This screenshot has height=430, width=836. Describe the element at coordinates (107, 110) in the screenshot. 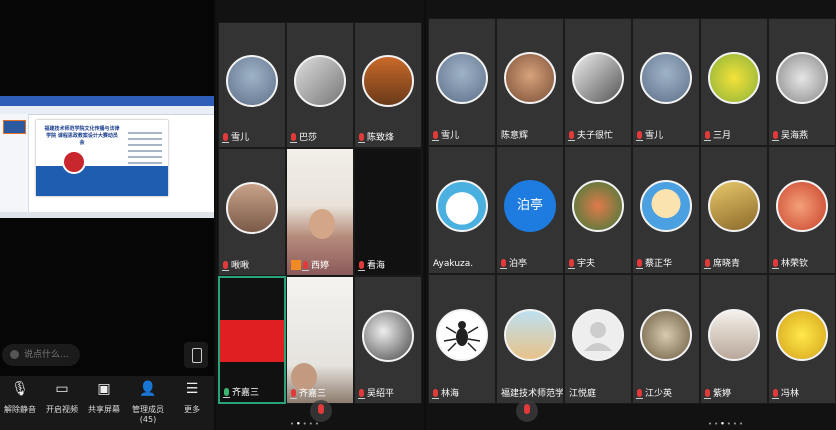

I see `shared-app-toolbar` at that location.